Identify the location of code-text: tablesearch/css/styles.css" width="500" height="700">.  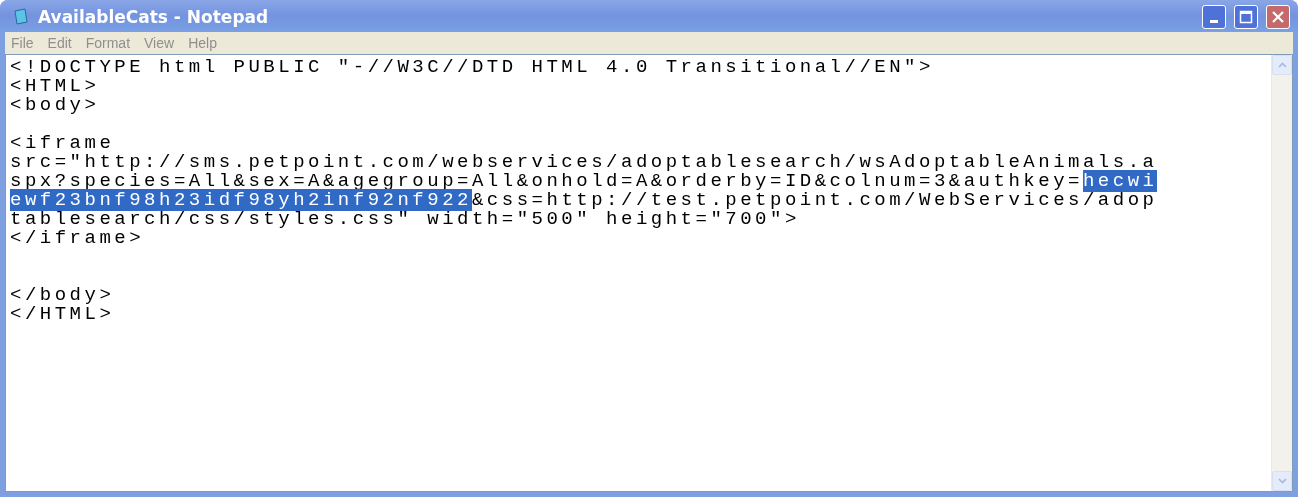
(405, 219).